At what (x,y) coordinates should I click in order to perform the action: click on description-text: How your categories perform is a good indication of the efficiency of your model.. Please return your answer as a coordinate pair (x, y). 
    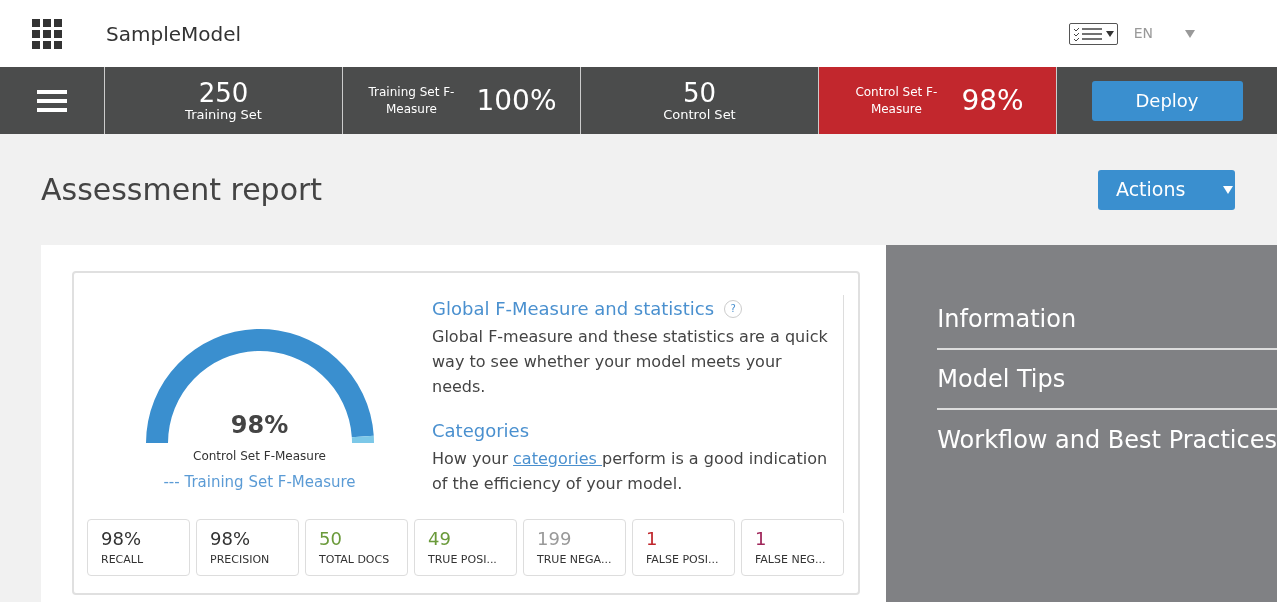
    Looking at the image, I should click on (630, 471).